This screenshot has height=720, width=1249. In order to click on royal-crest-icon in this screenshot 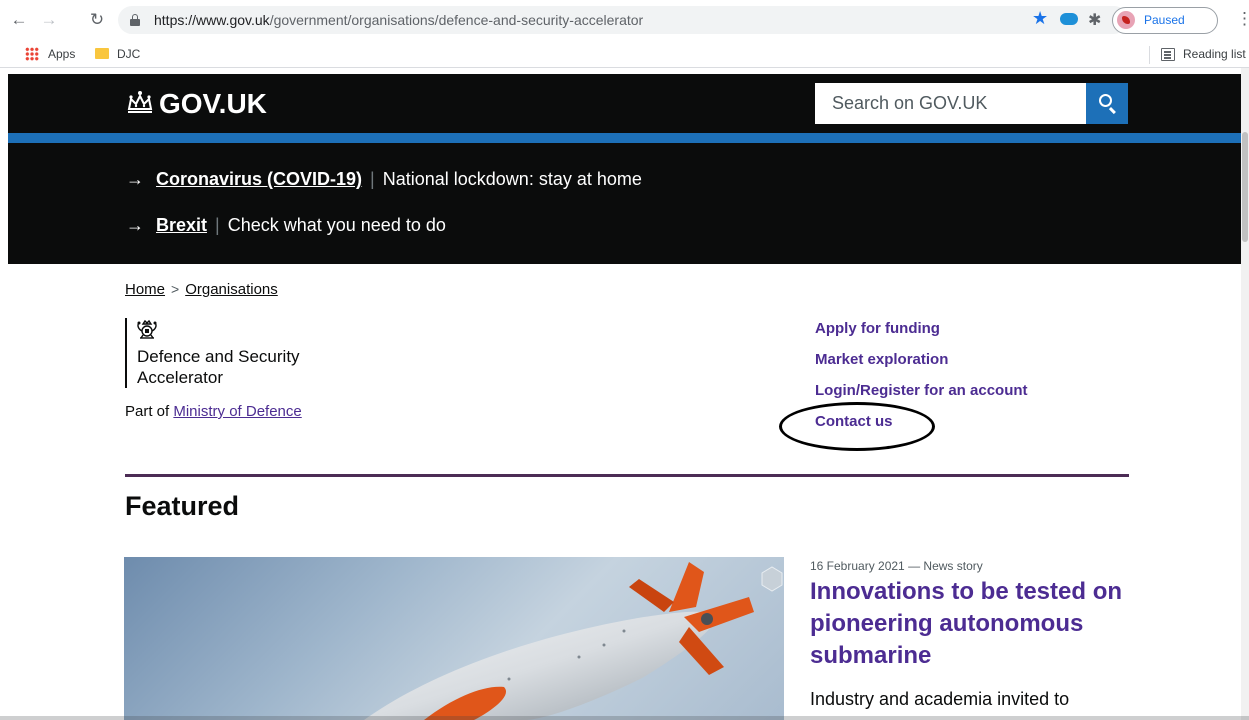, I will do `click(147, 329)`.